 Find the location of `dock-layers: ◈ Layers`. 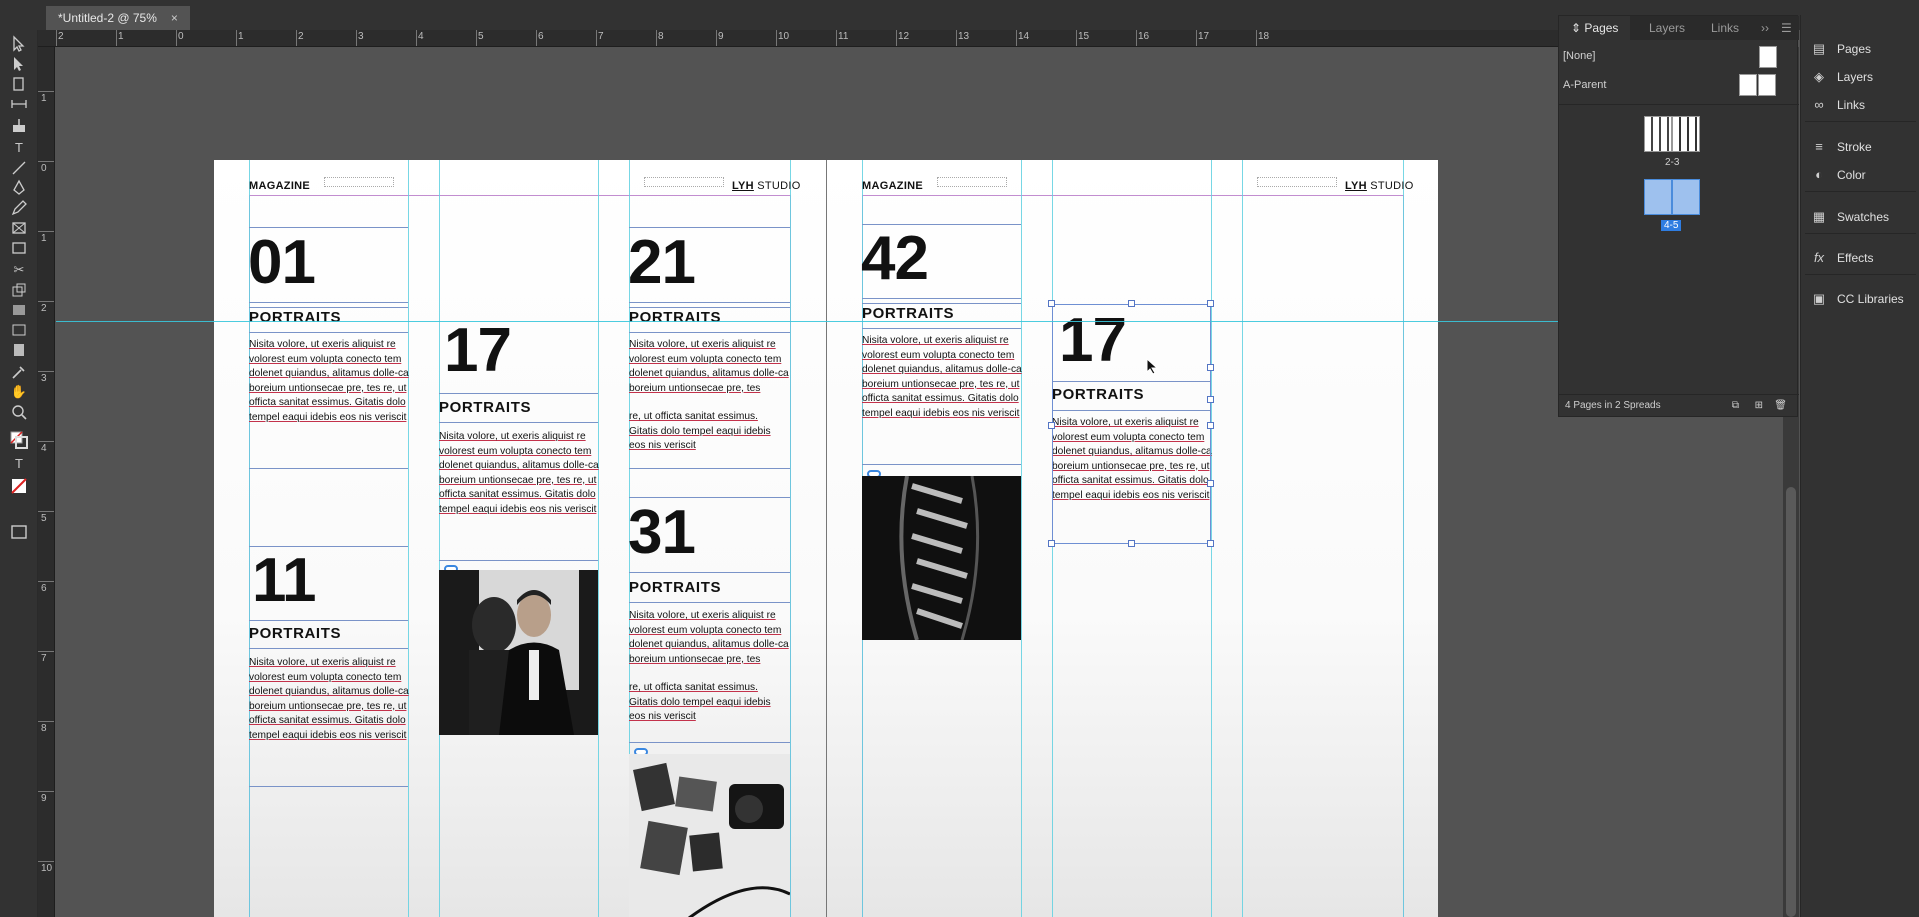

dock-layers: ◈ Layers is located at coordinates (1860, 77).